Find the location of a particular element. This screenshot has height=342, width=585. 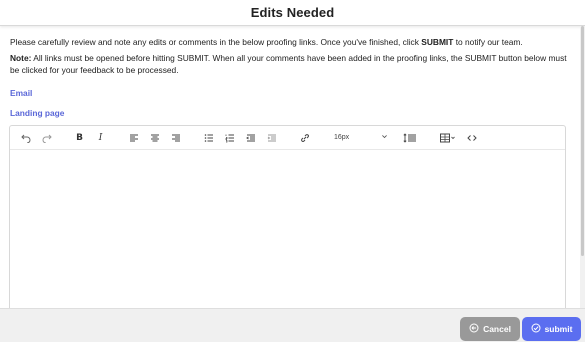

landing-page-link: Landing page is located at coordinates (37, 113).